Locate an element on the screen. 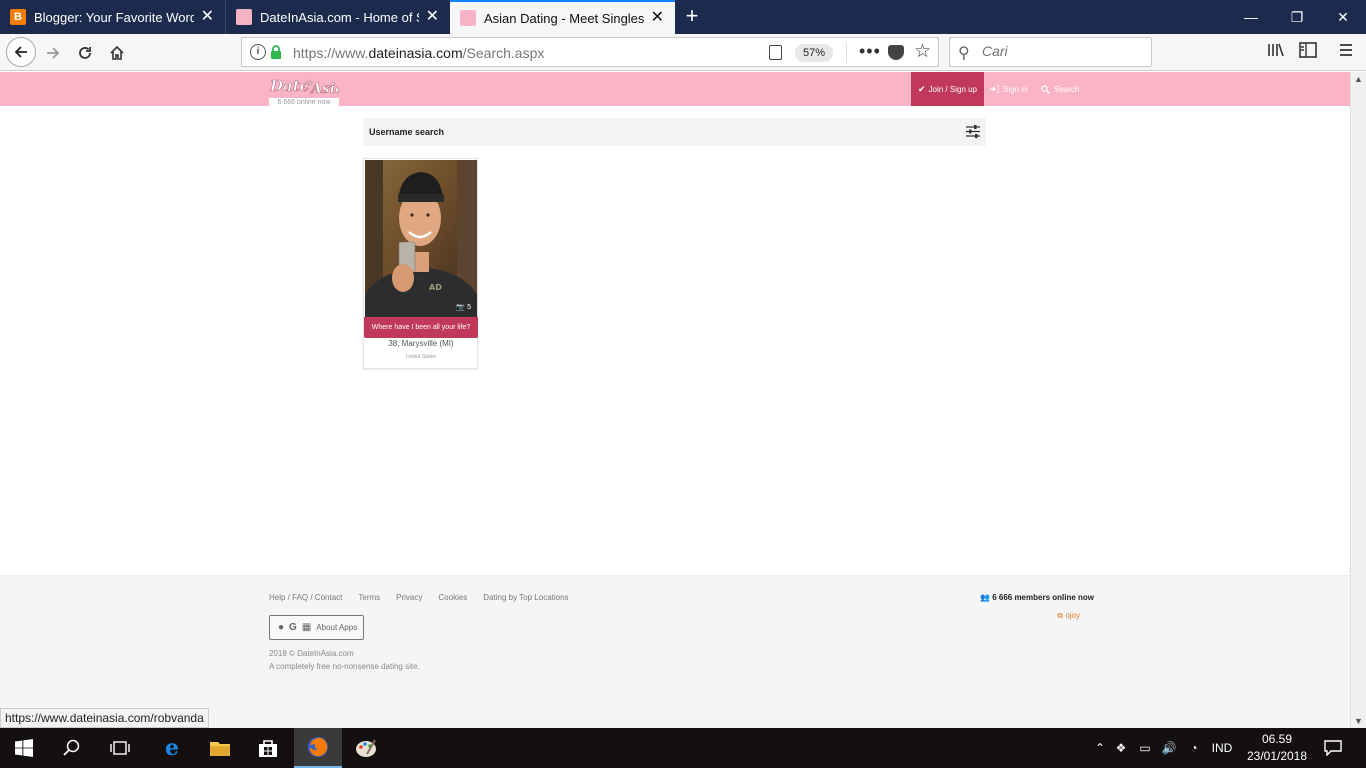  edge-button: e is located at coordinates (172, 748).